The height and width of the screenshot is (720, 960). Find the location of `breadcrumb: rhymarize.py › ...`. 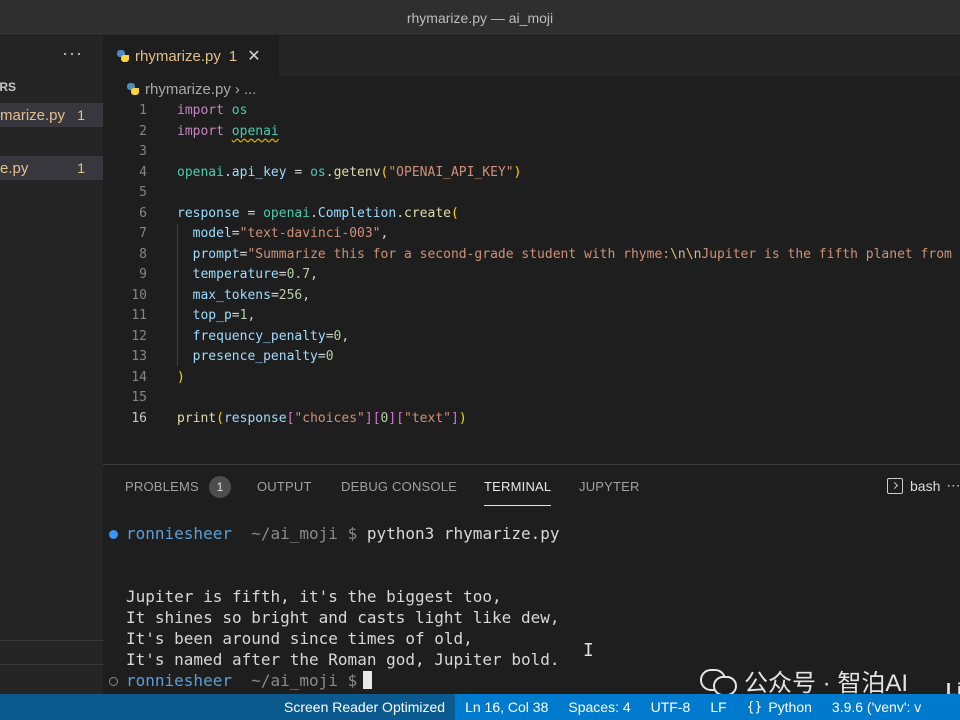

breadcrumb: rhymarize.py › ... is located at coordinates (531, 89).